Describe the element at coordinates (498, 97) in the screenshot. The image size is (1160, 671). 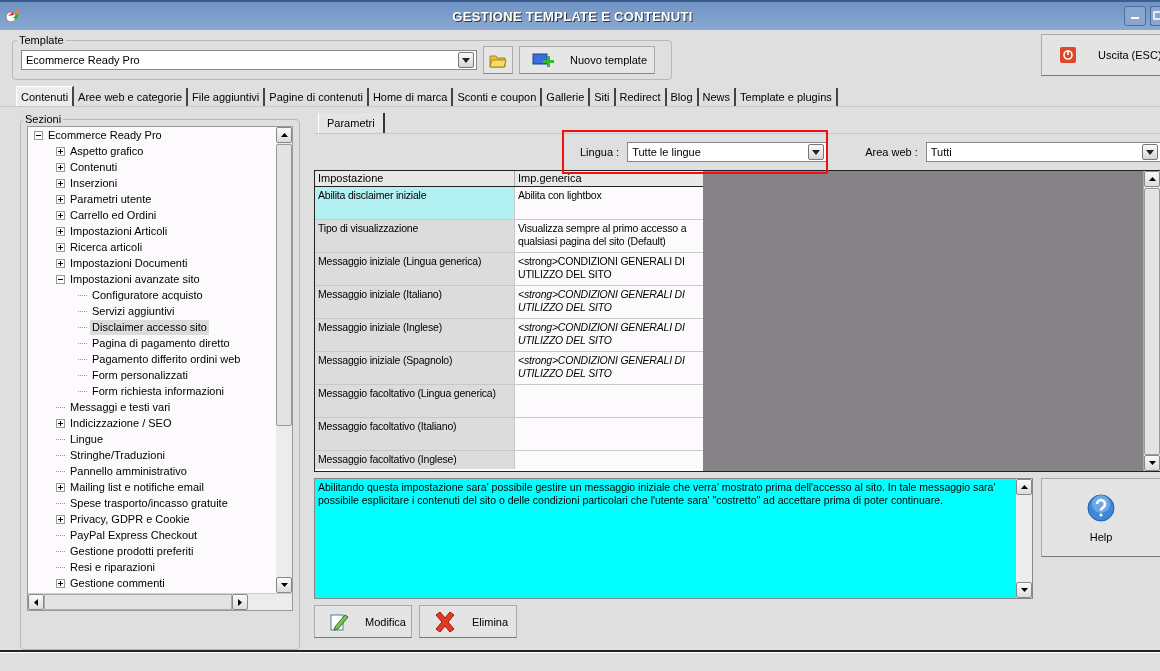
I see `tab: Sconti e coupon` at that location.